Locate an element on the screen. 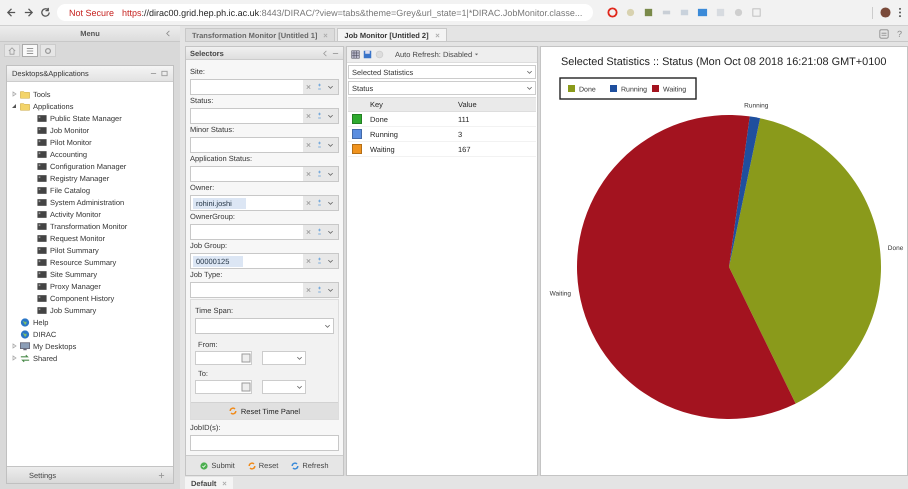 Image resolution: width=908 pixels, height=489 pixels. save-icon is located at coordinates (367, 54).